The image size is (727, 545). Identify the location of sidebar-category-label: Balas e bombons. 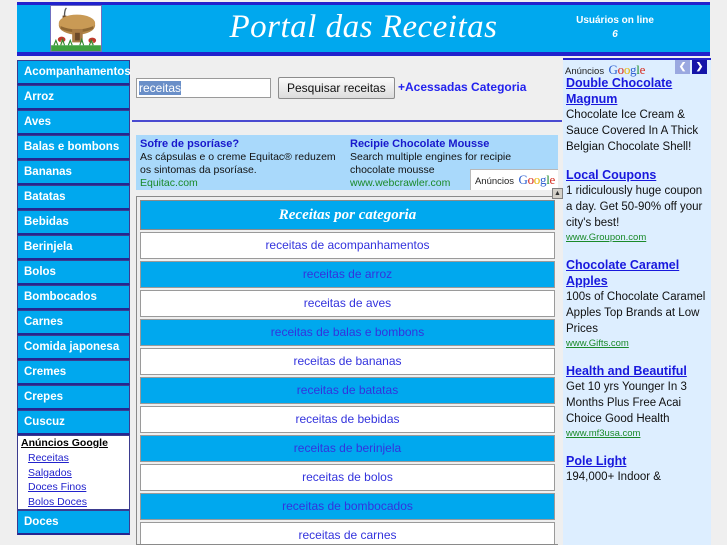
(72, 147).